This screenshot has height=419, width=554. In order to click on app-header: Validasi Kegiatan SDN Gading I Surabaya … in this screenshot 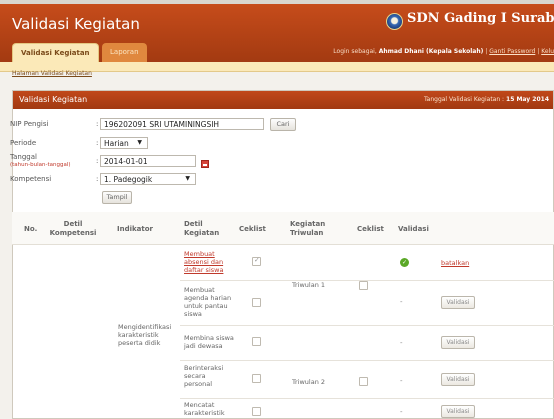, I will do `click(277, 33)`.